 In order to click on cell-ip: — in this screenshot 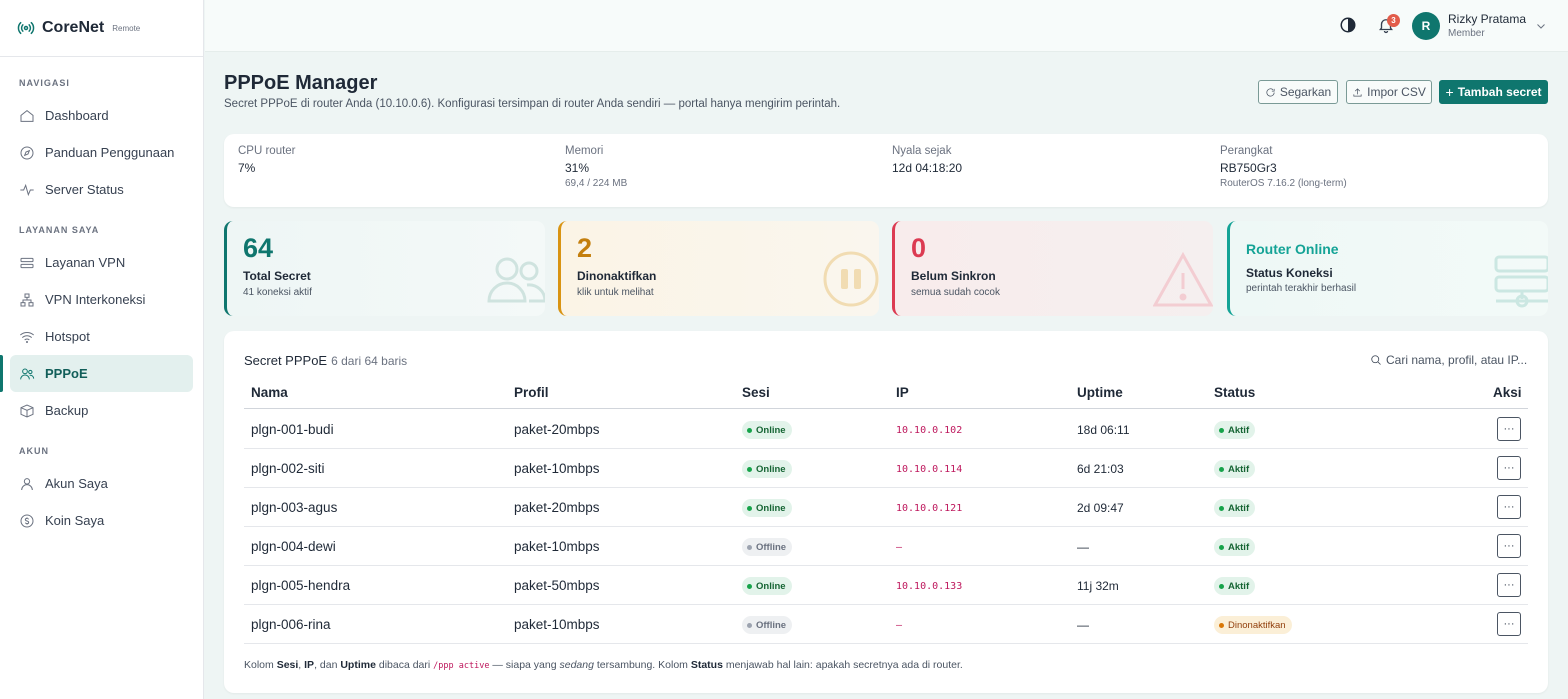, I will do `click(899, 625)`.